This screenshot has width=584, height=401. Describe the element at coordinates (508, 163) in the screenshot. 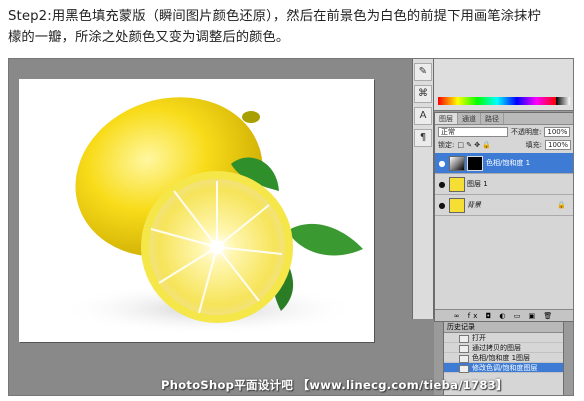

I see `layer-name: 色相/饱和度 1` at that location.